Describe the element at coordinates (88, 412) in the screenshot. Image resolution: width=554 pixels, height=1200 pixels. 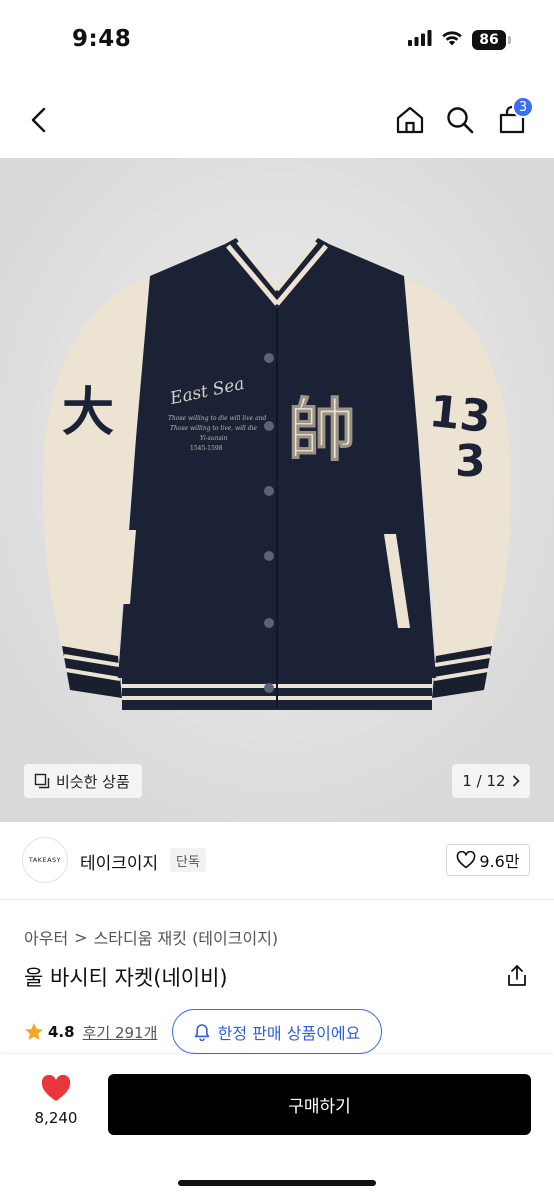
I see `svg-text: 大` at that location.